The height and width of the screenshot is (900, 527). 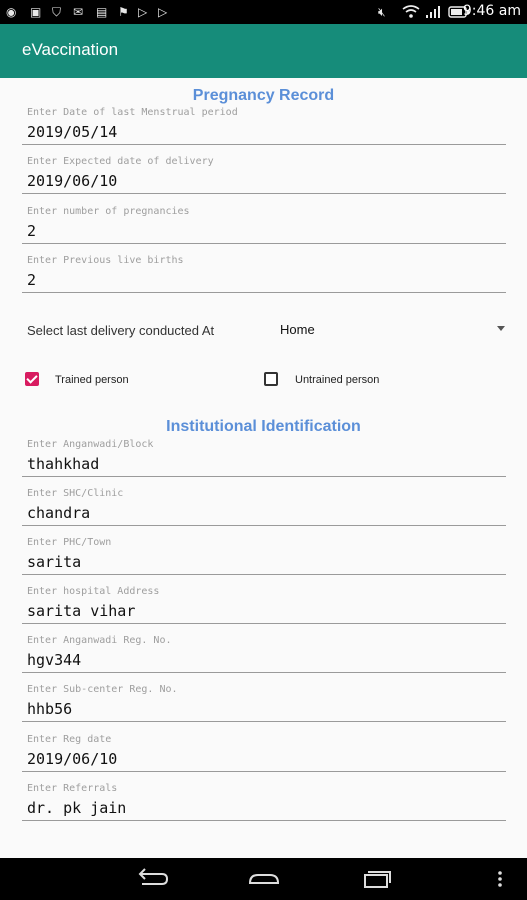 I want to click on shc-clinic-field: Enter SHC/Clinic chandra, so click(x=264, y=512).